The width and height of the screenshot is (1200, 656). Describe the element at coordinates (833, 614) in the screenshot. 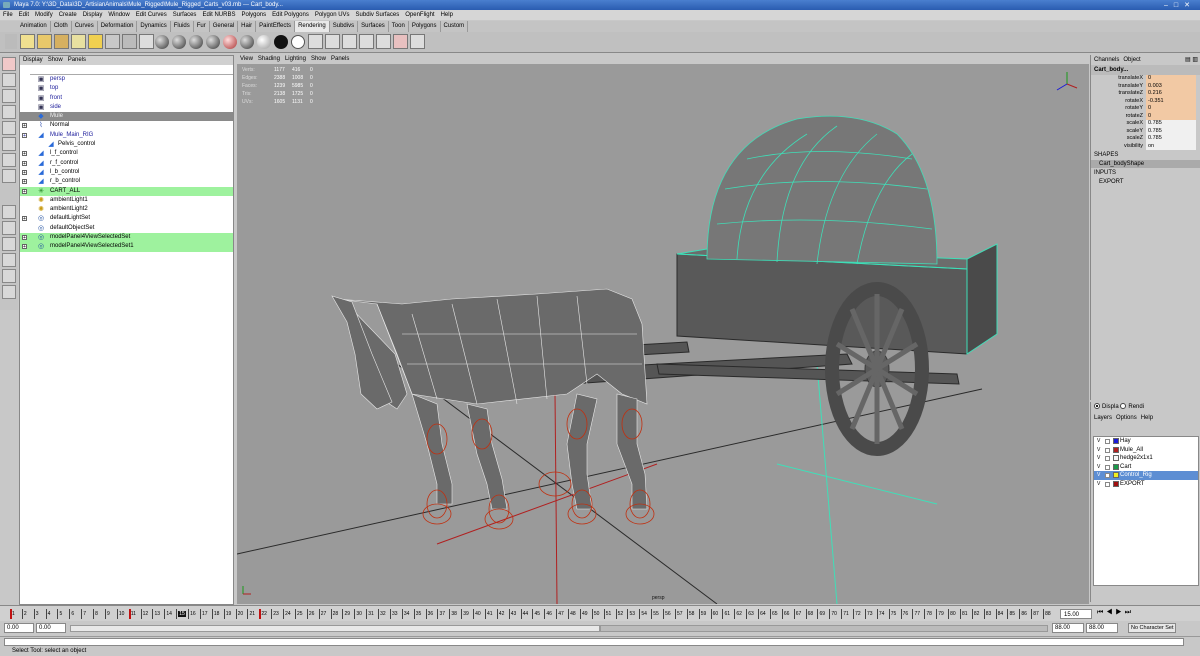

I see `timeline-tick: 70` at that location.